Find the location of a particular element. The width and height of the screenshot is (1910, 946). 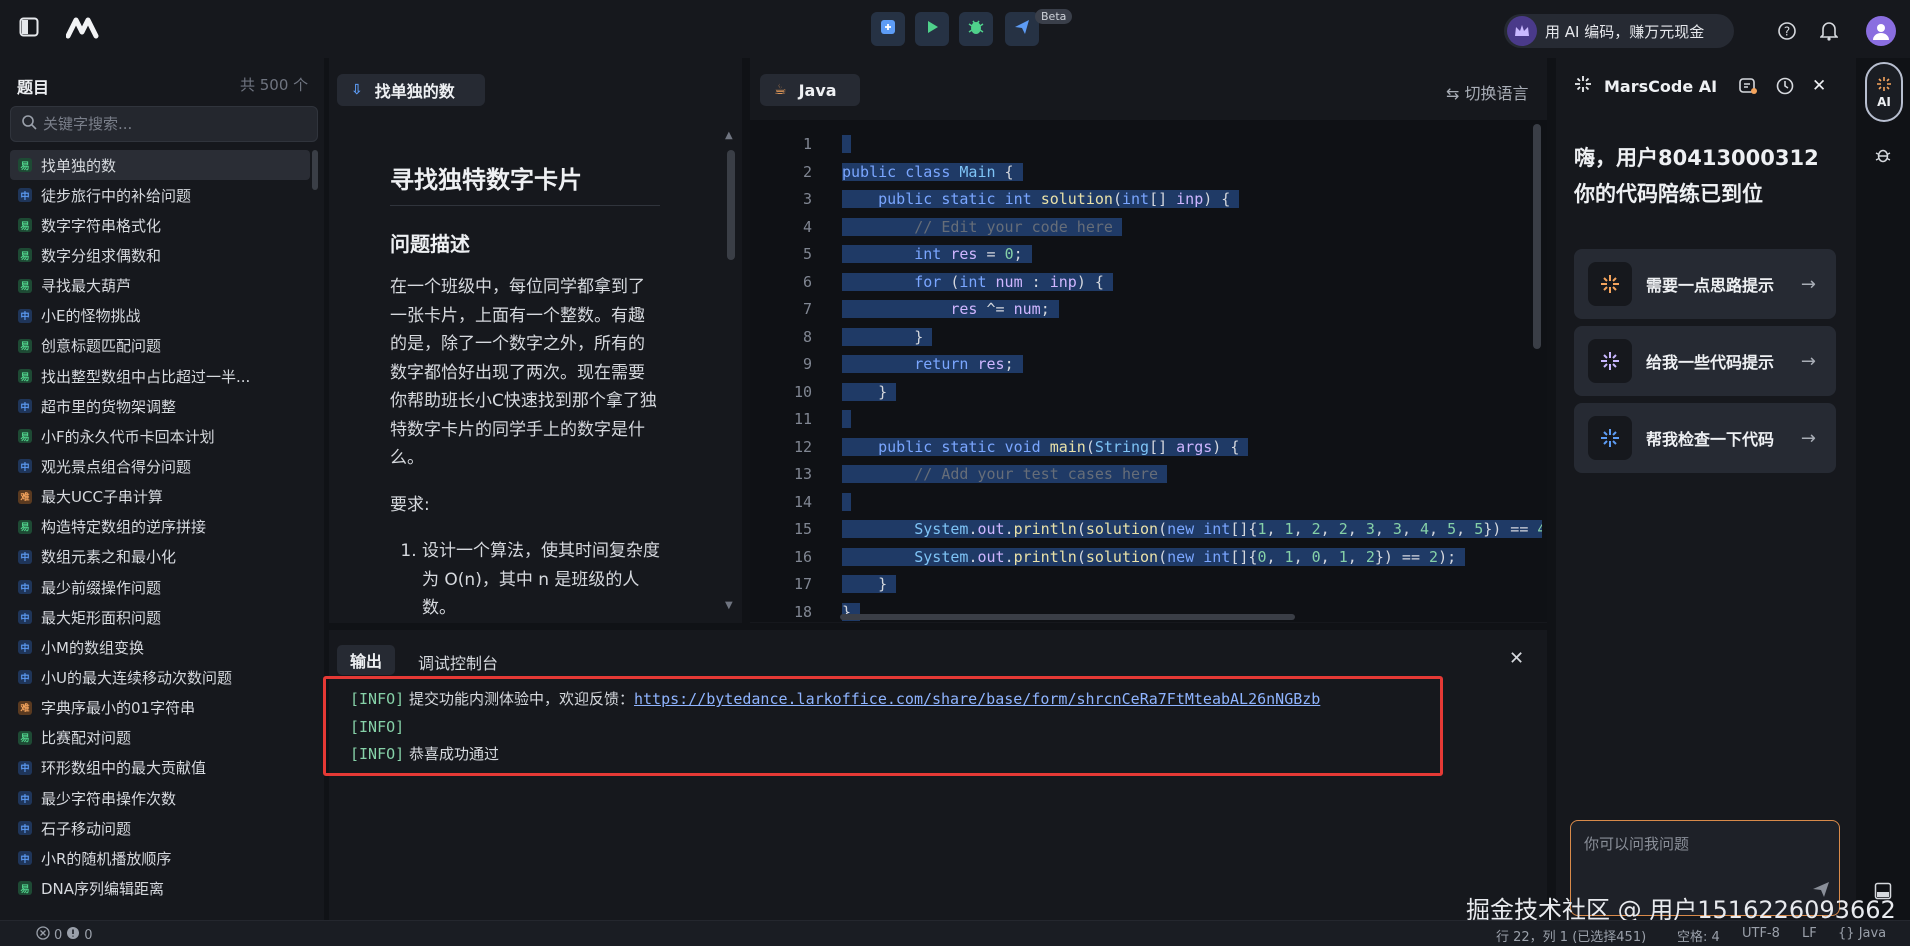

problem-list-item: 中小M的数组变换 is located at coordinates (160, 647).